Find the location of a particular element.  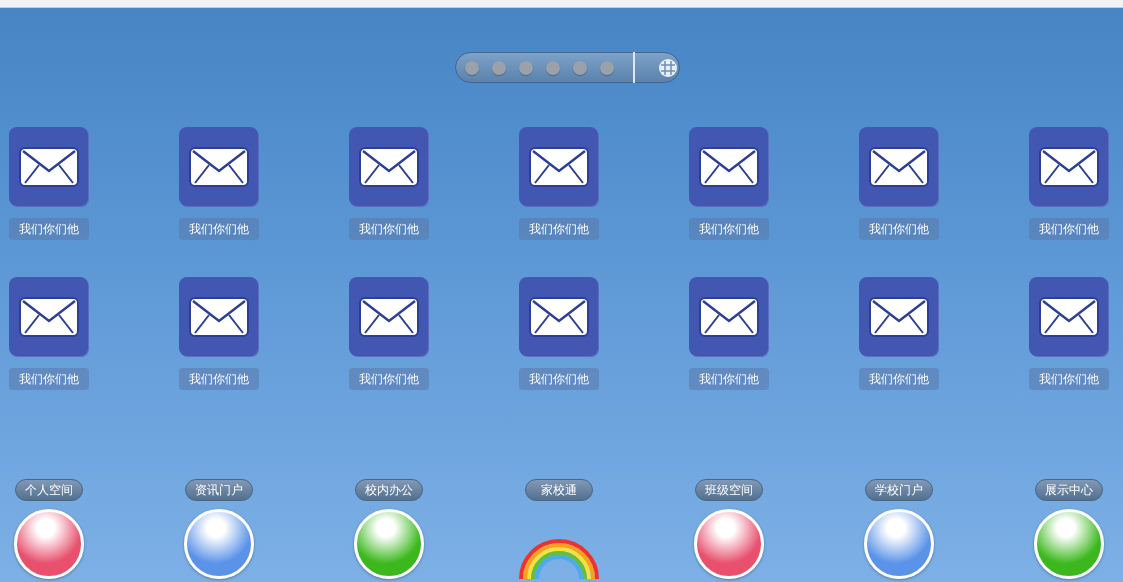

dock-label: 家校通 is located at coordinates (558, 490).